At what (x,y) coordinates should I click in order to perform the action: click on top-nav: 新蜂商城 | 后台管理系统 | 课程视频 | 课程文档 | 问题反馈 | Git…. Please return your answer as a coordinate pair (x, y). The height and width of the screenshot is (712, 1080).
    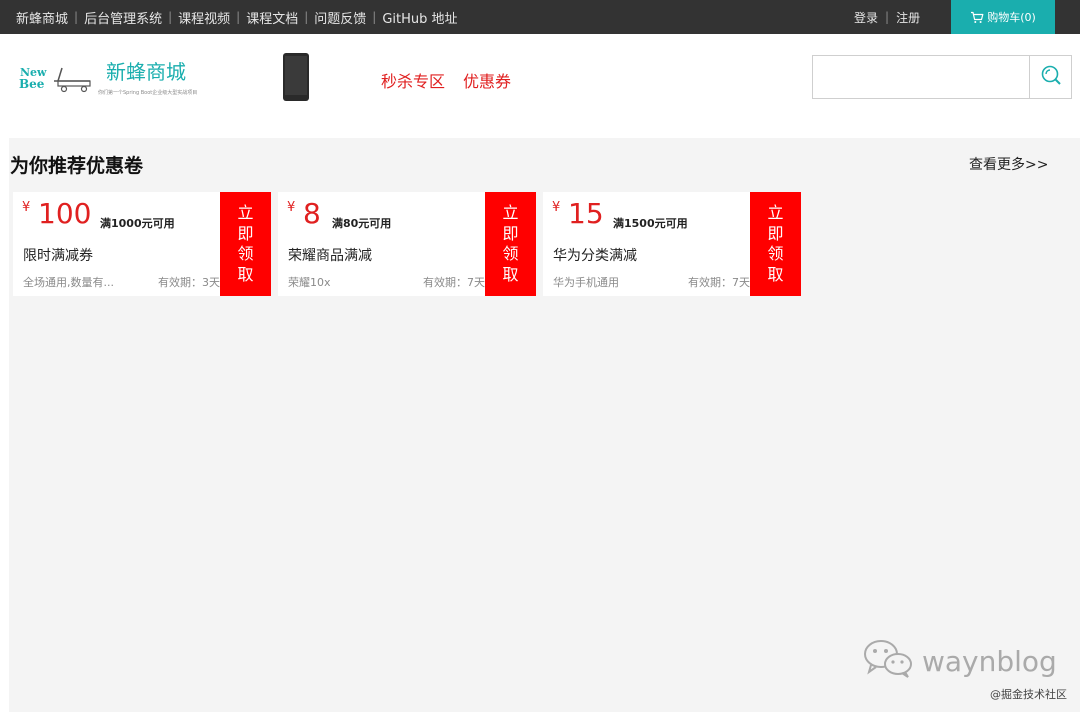
    Looking at the image, I should click on (237, 17).